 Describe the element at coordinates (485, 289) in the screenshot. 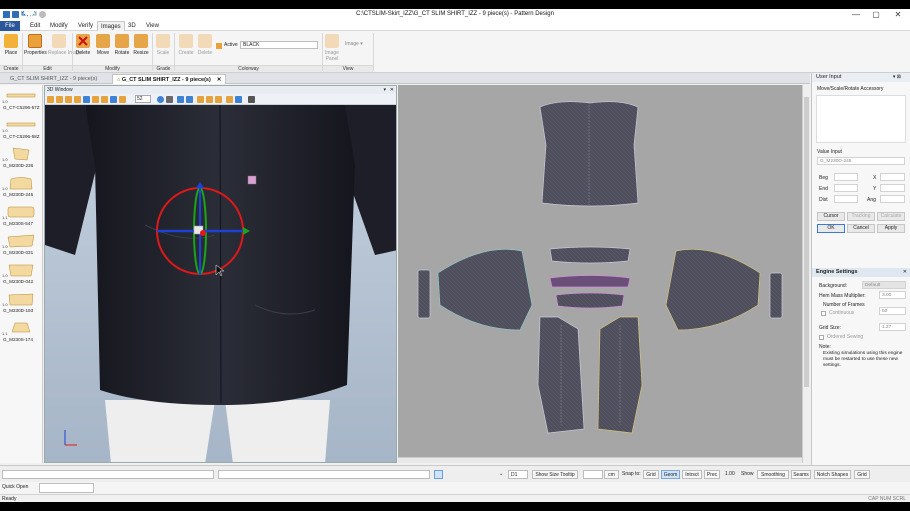

I see `pattern-piece-sleeve-left` at that location.